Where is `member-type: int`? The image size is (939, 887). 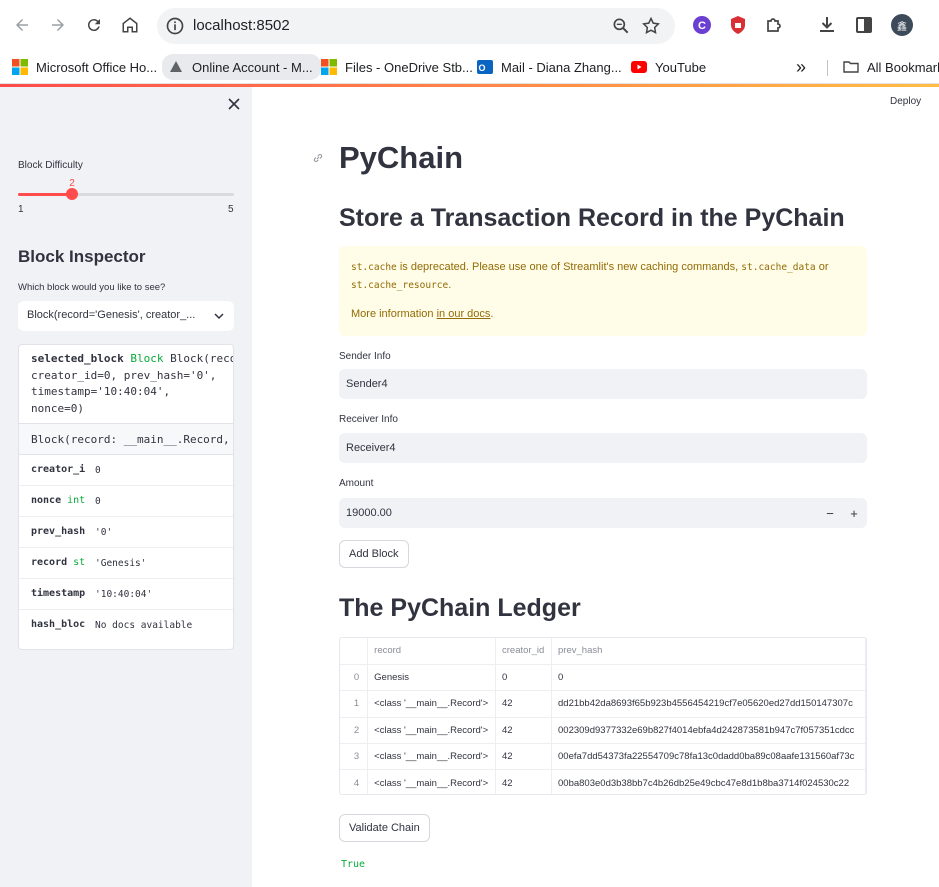
member-type: int is located at coordinates (76, 500).